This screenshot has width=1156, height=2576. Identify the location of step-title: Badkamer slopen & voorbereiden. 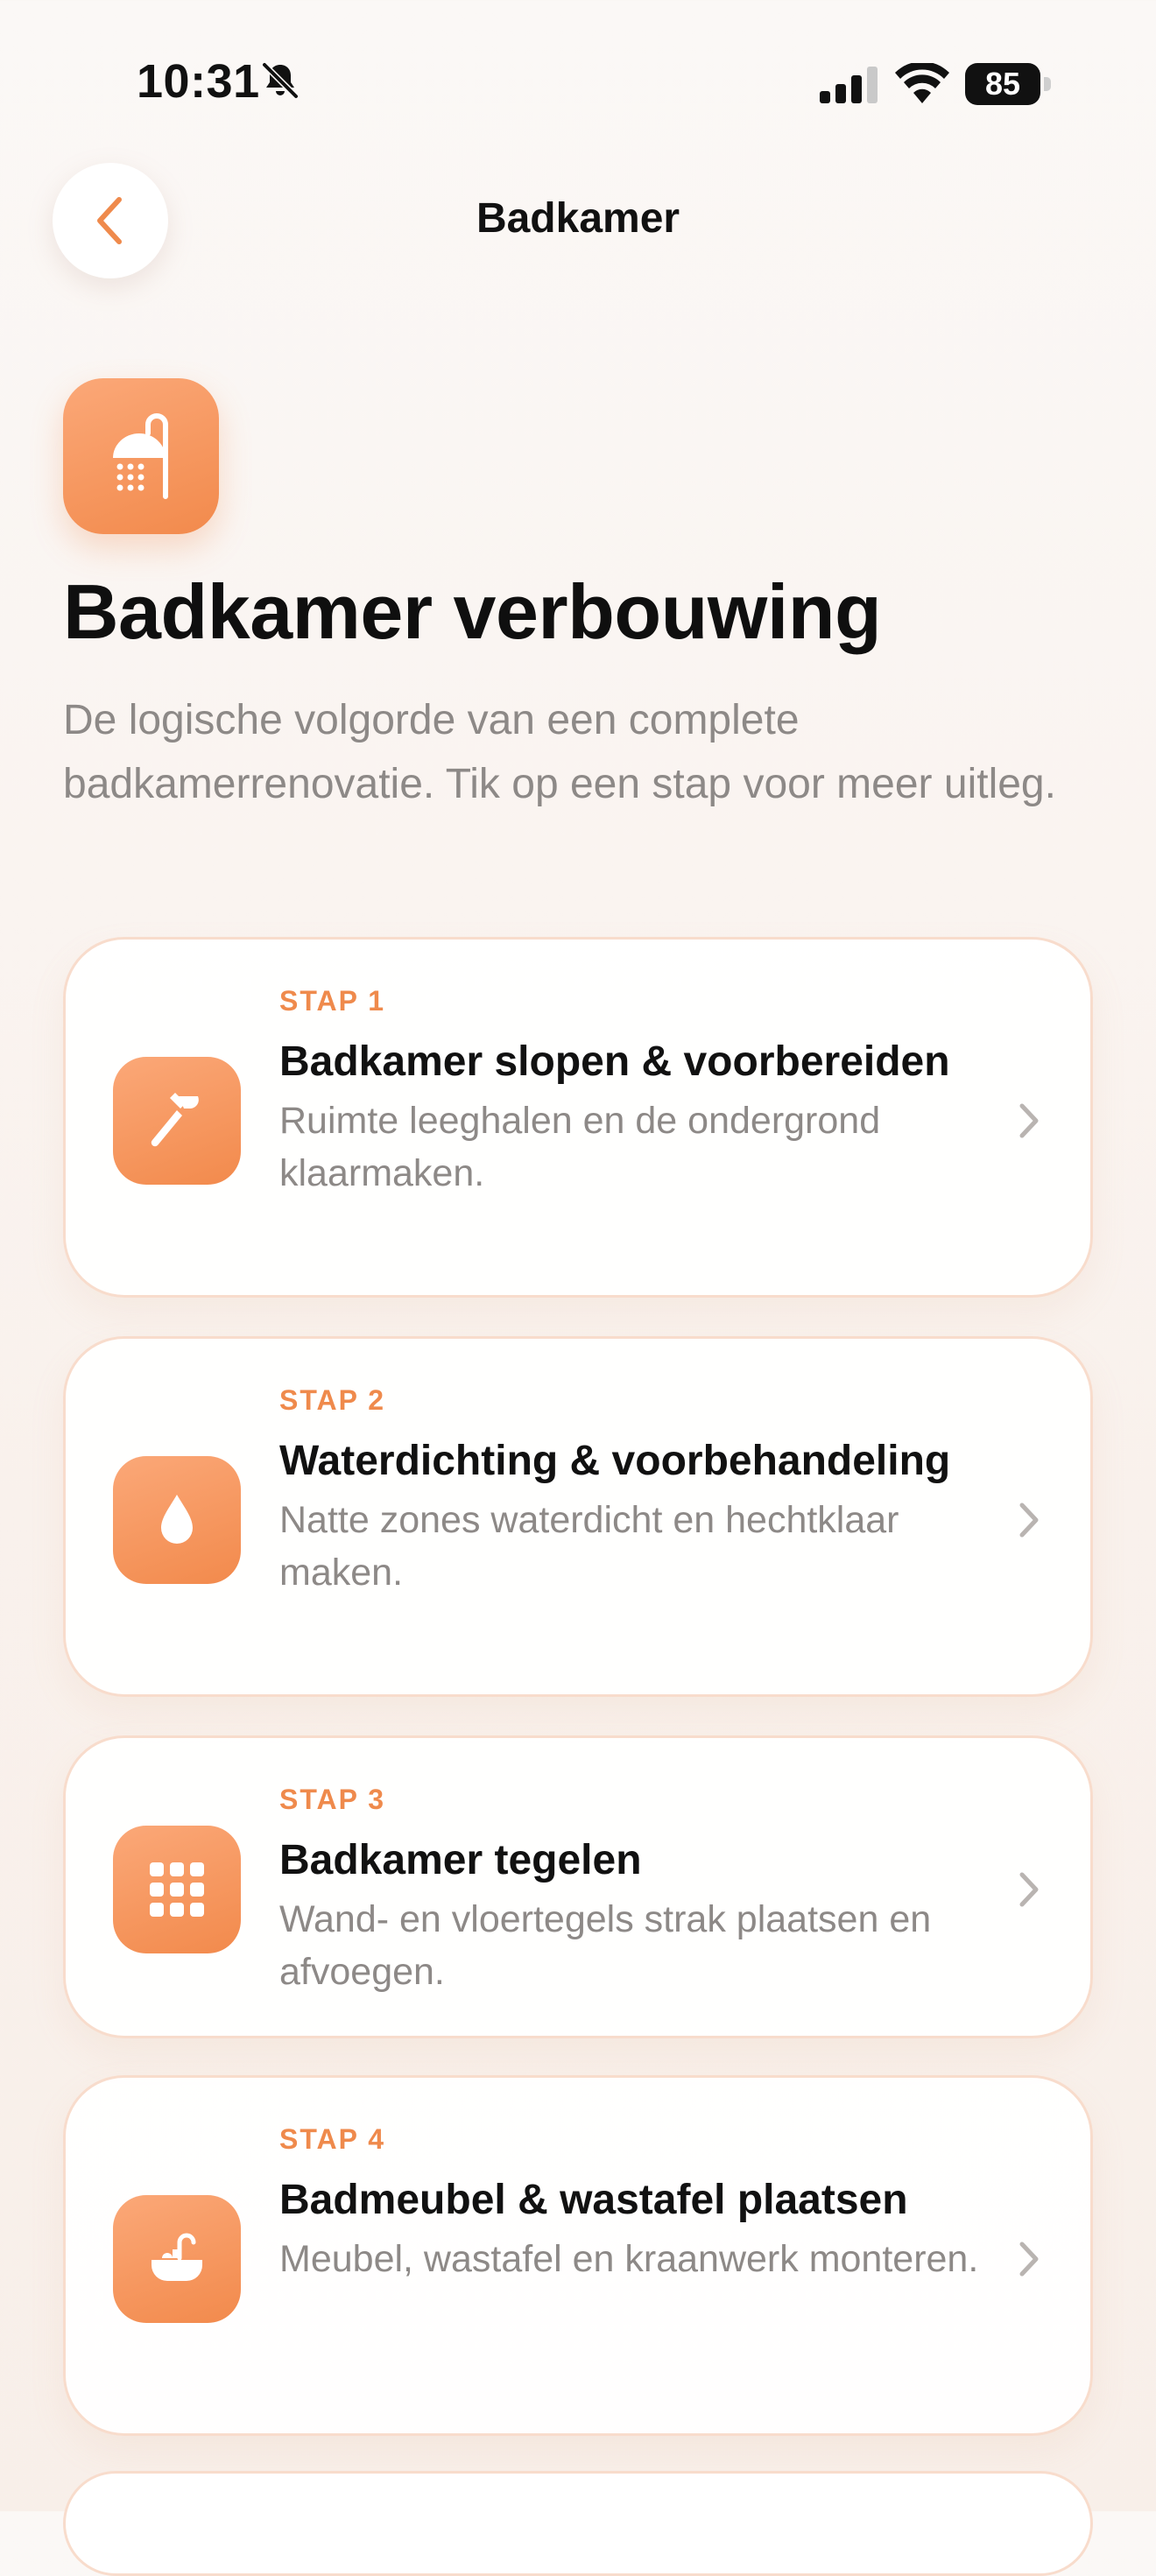
(614, 1061).